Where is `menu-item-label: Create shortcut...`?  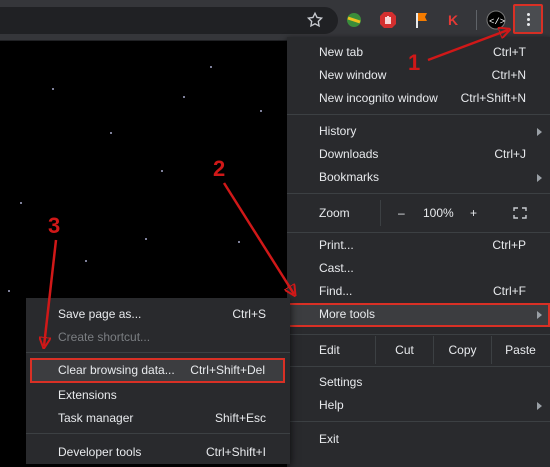
menu-item-label: Create shortcut... is located at coordinates (104, 337).